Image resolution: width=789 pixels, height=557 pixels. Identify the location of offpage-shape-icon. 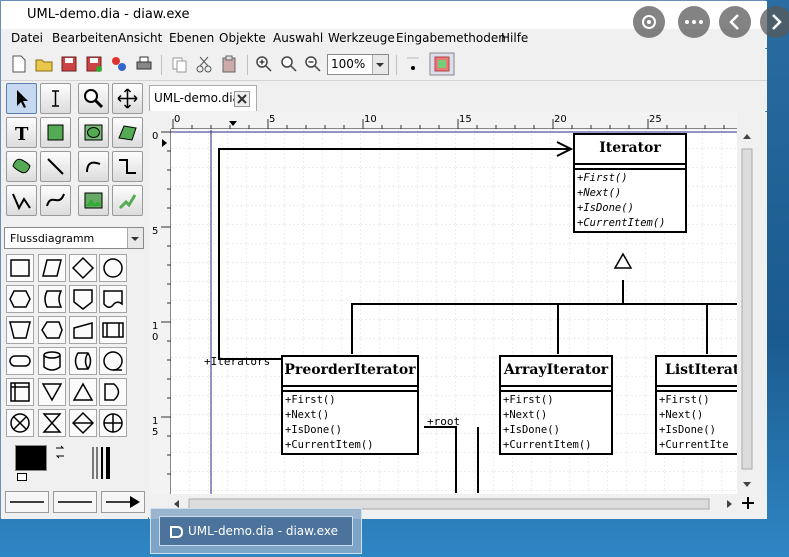
(83, 299).